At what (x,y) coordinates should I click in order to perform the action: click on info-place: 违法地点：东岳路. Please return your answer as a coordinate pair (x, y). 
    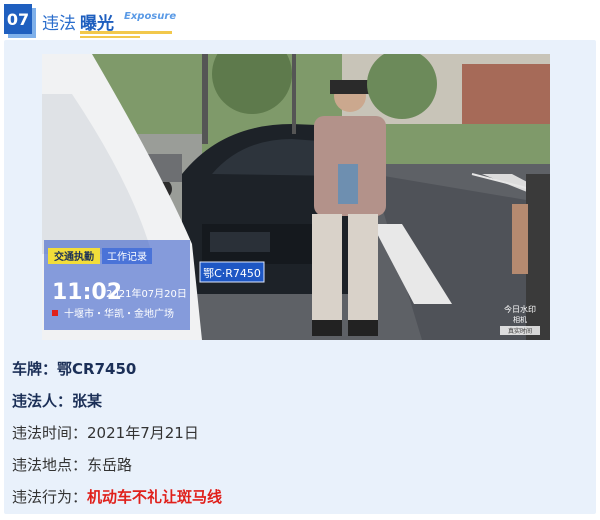
    Looking at the image, I should click on (72, 464).